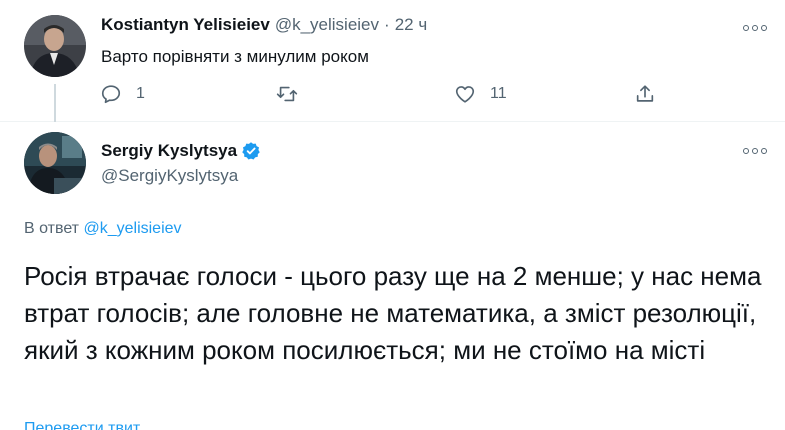 The width and height of the screenshot is (785, 430). I want to click on share-icon, so click(645, 93).